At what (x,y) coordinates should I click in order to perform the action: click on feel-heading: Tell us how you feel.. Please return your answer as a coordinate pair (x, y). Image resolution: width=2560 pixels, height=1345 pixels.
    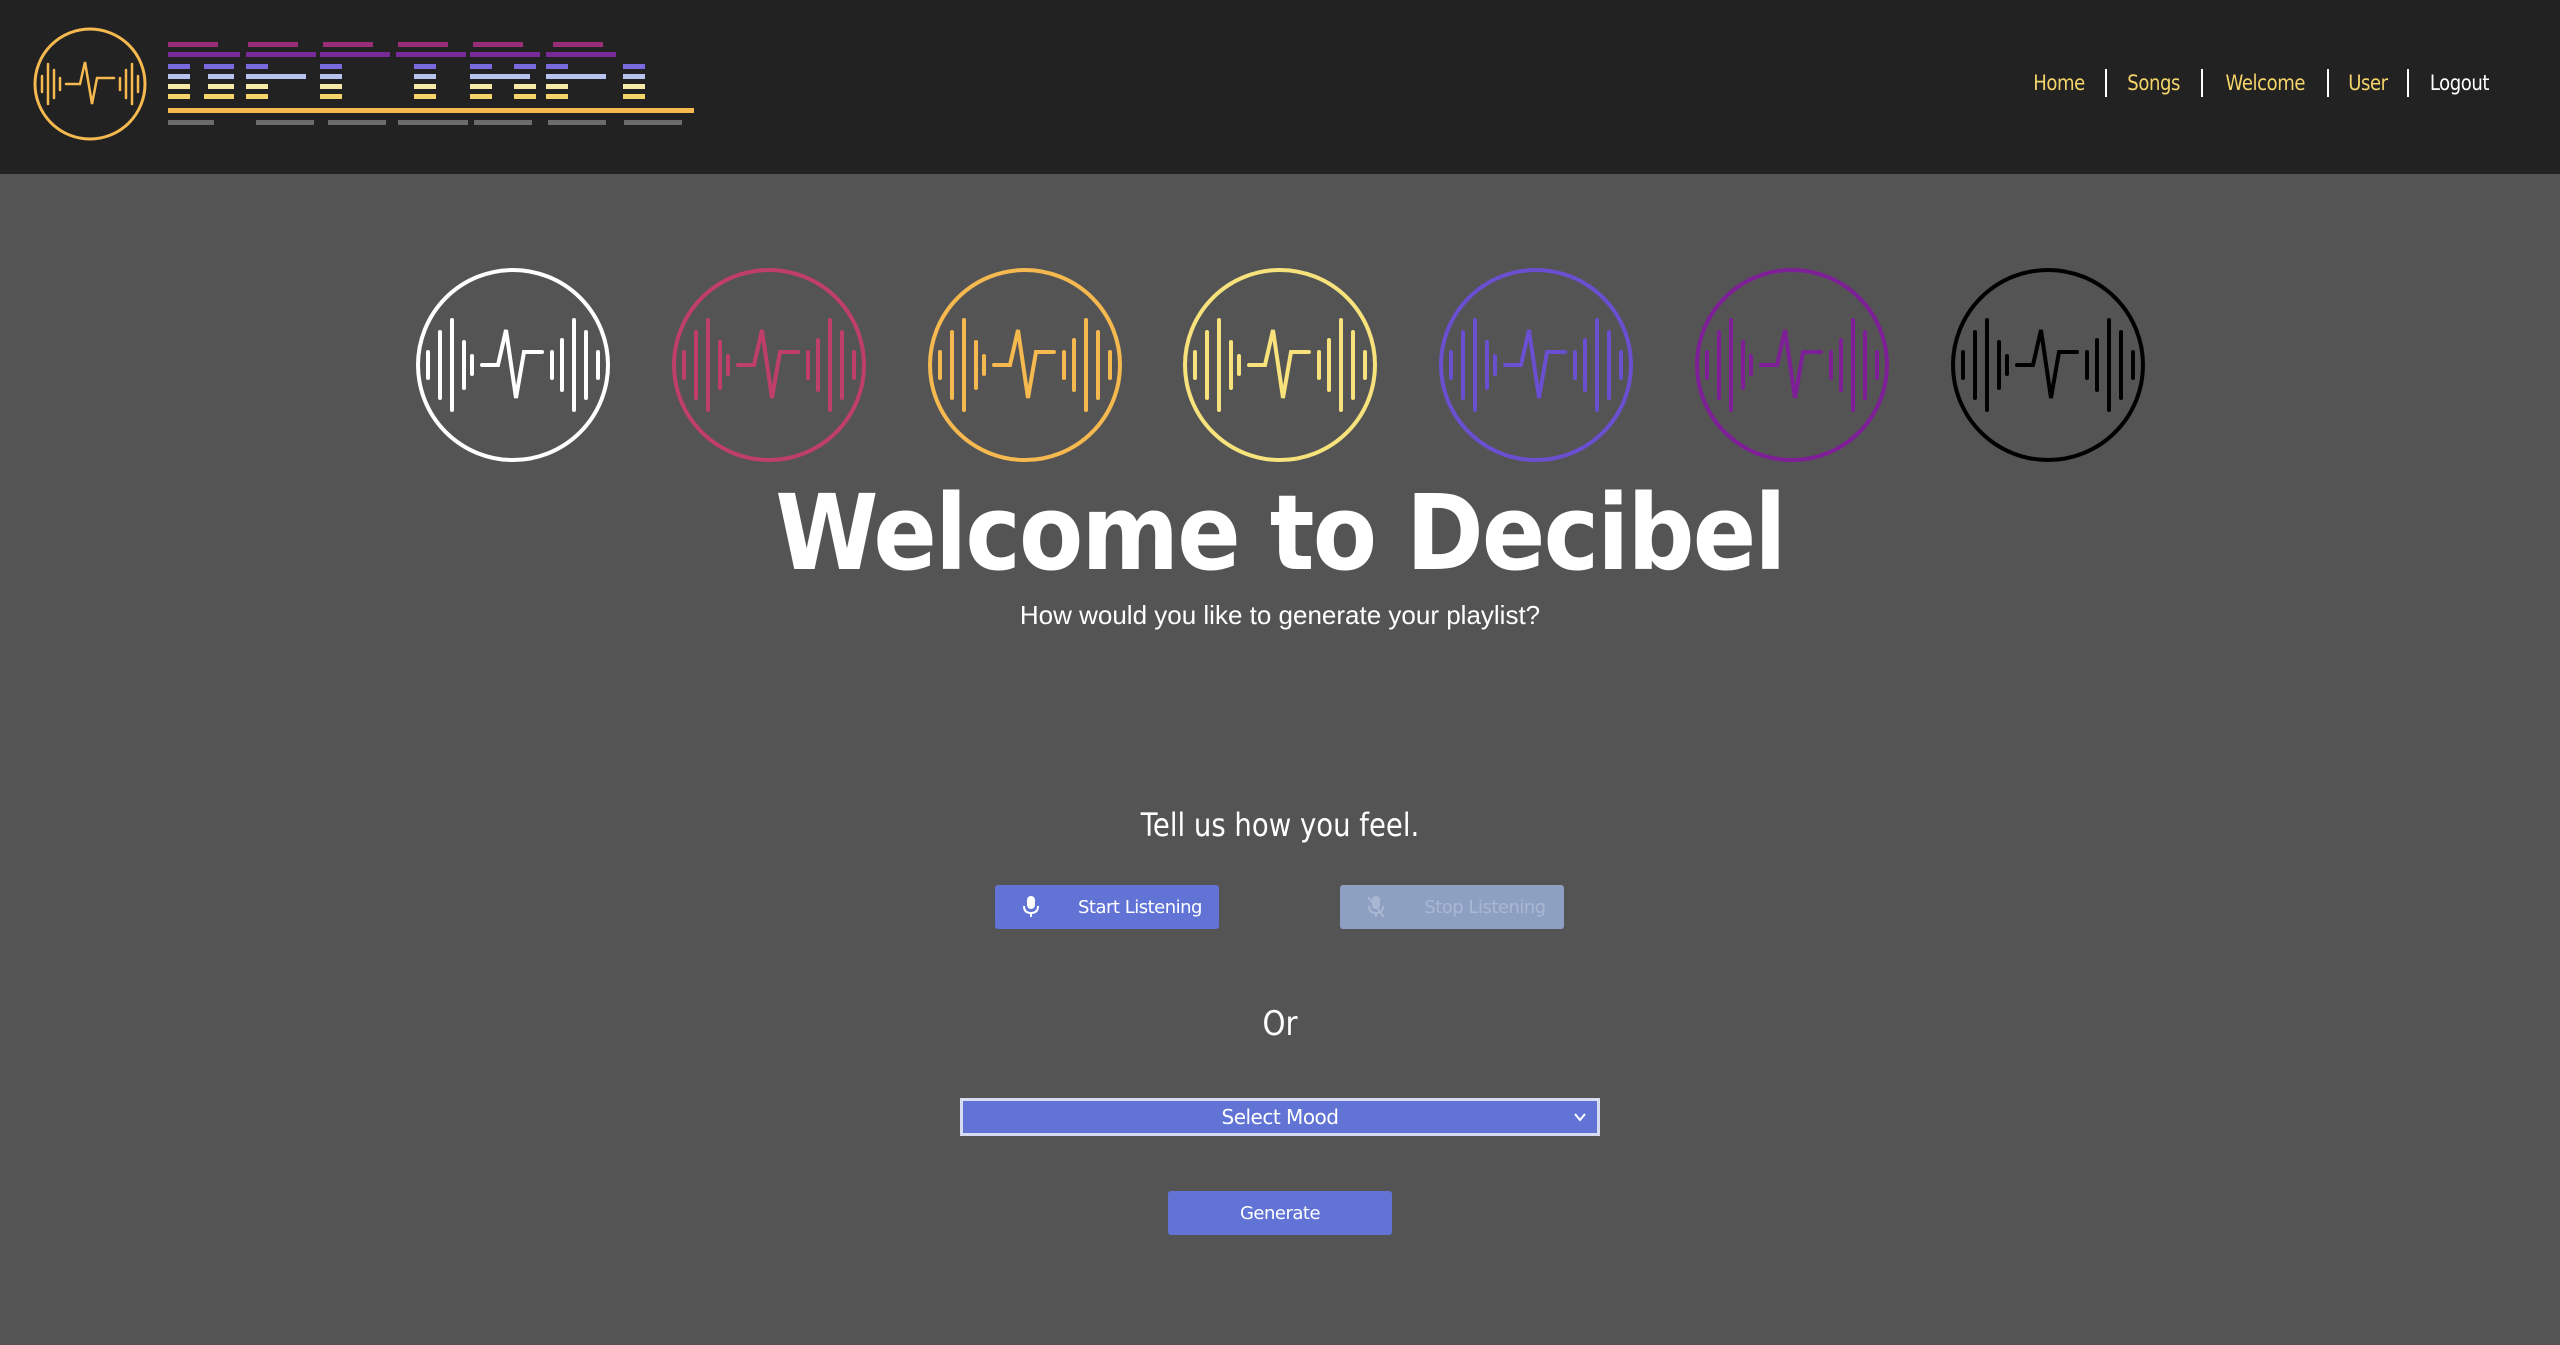
    Looking at the image, I should click on (1280, 825).